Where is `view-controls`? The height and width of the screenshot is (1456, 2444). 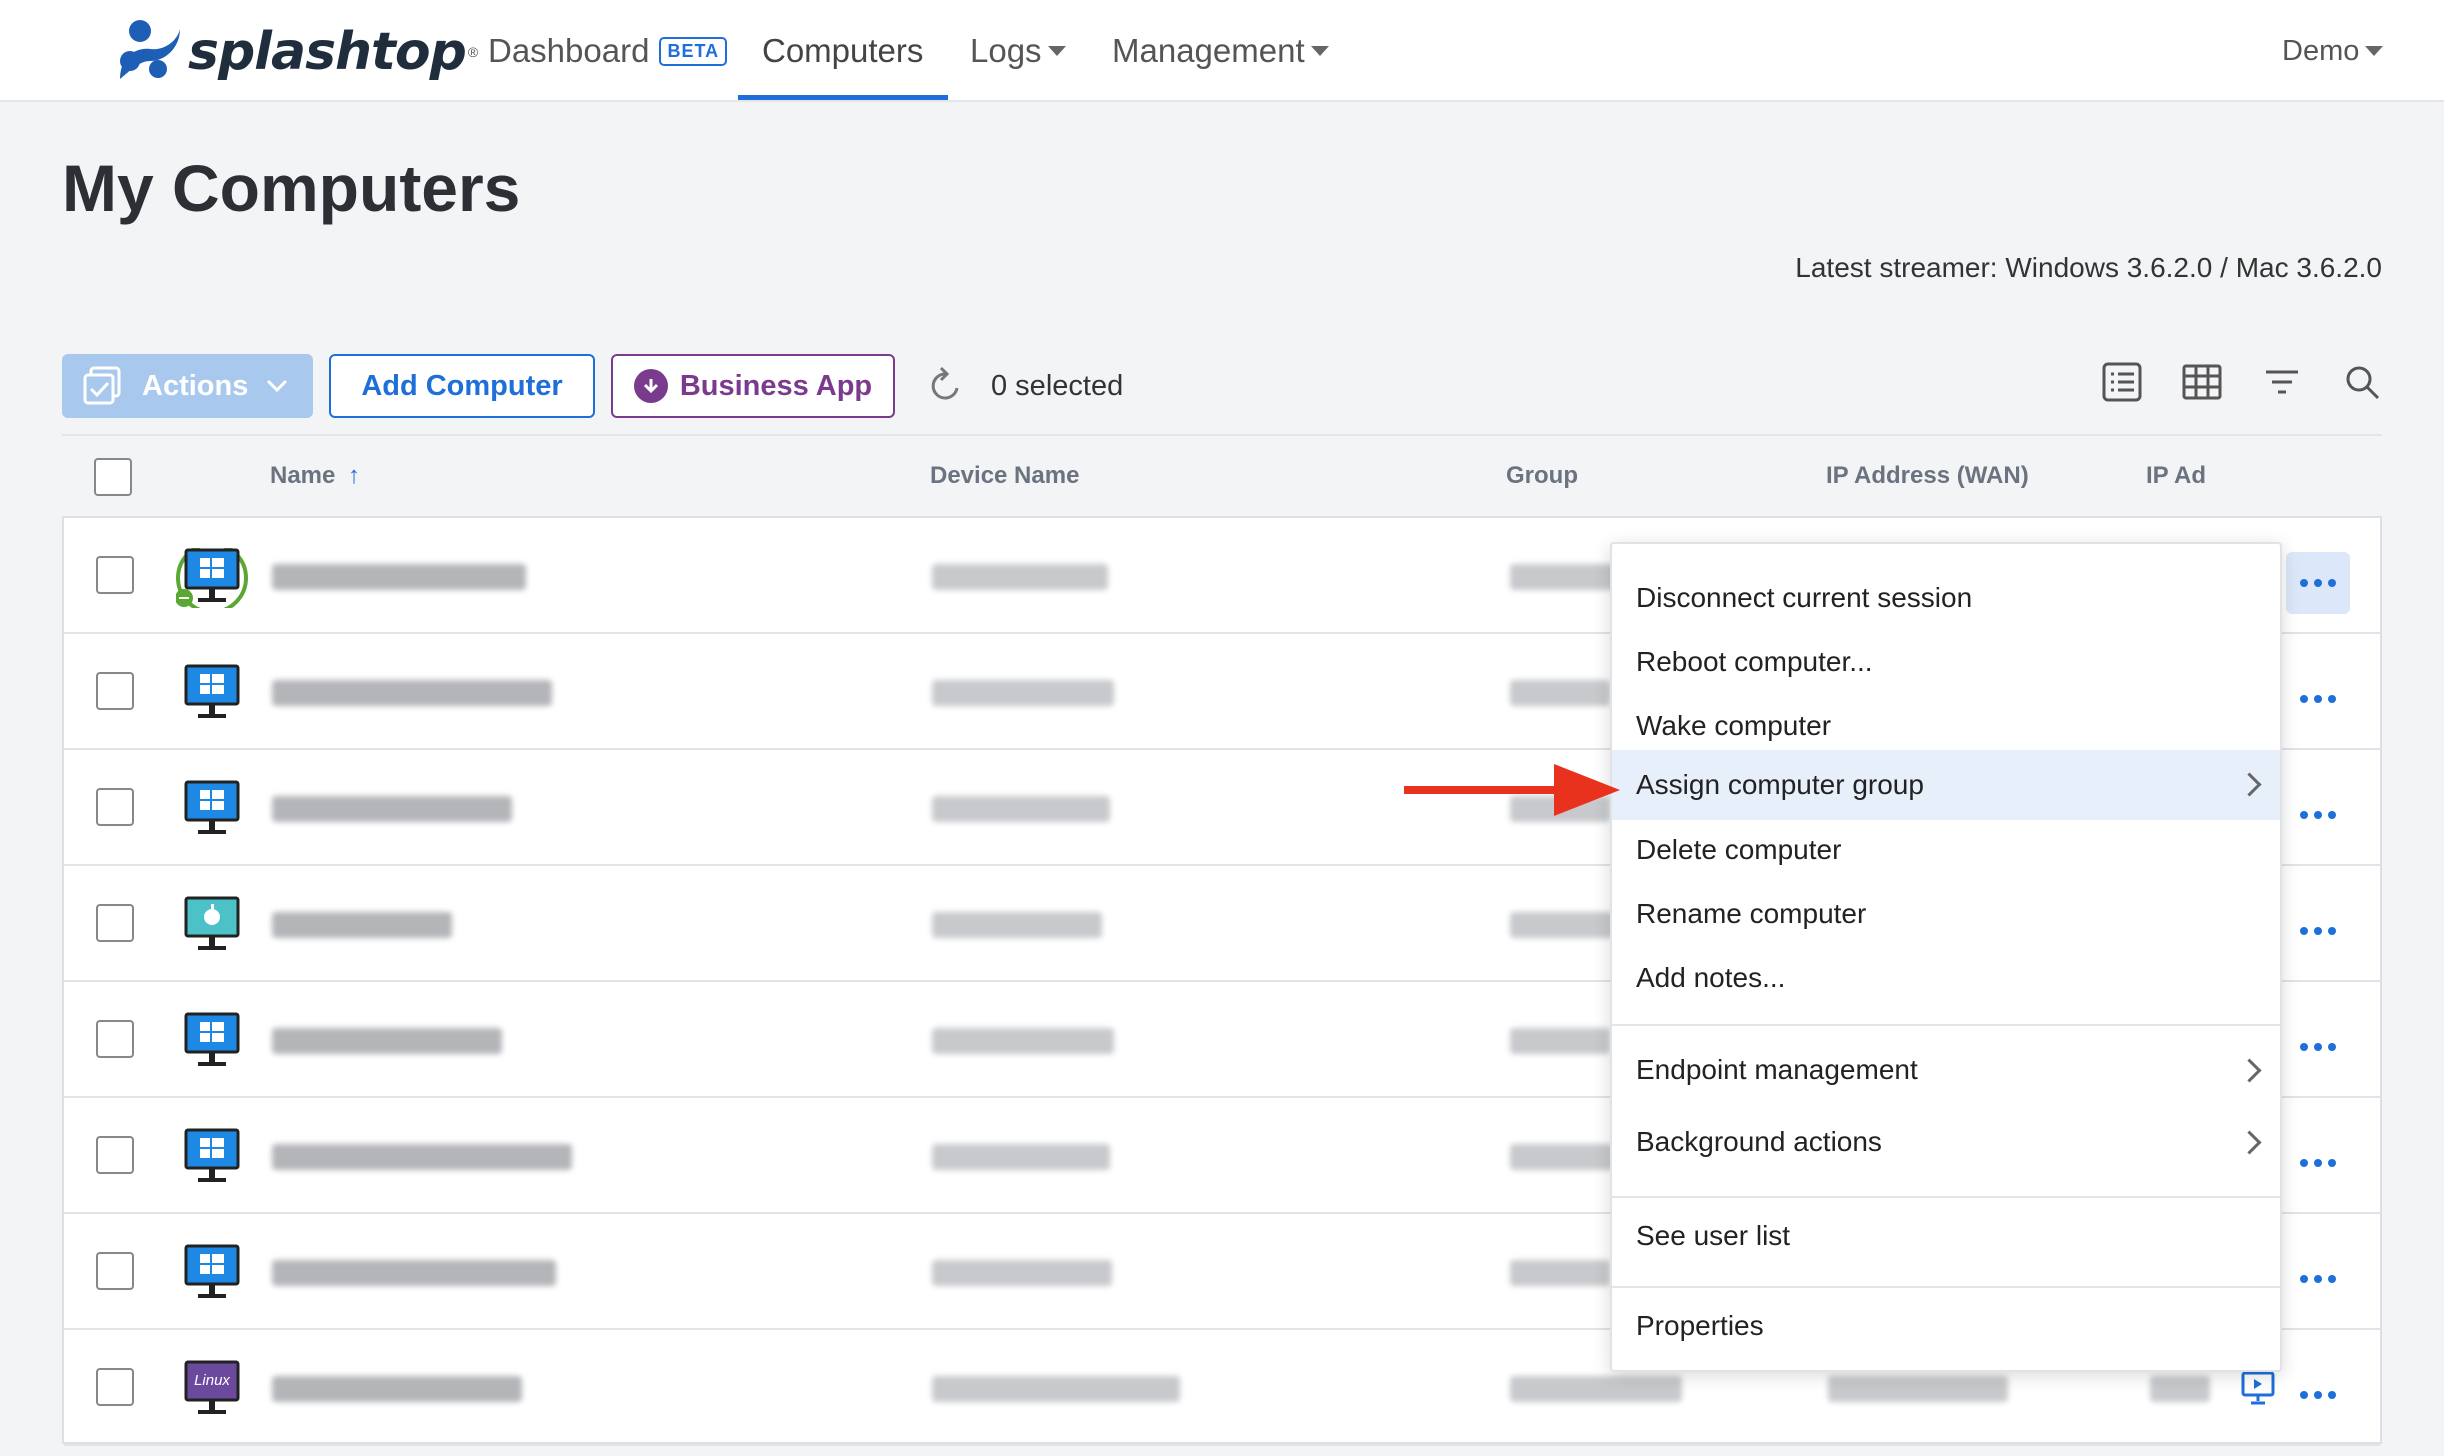
view-controls is located at coordinates (2242, 382).